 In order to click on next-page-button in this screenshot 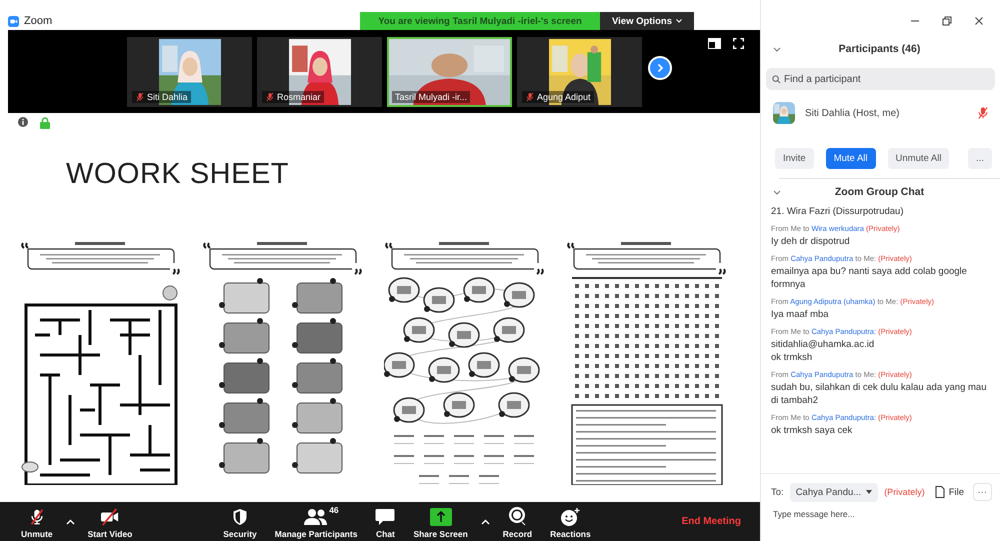, I will do `click(660, 68)`.